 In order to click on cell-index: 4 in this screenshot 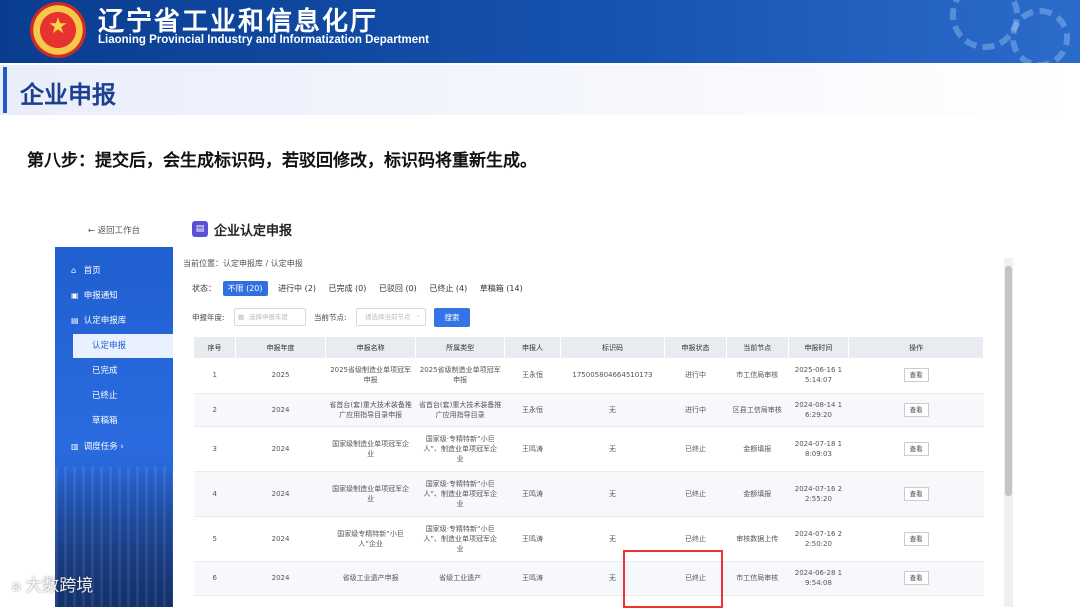, I will do `click(215, 494)`.